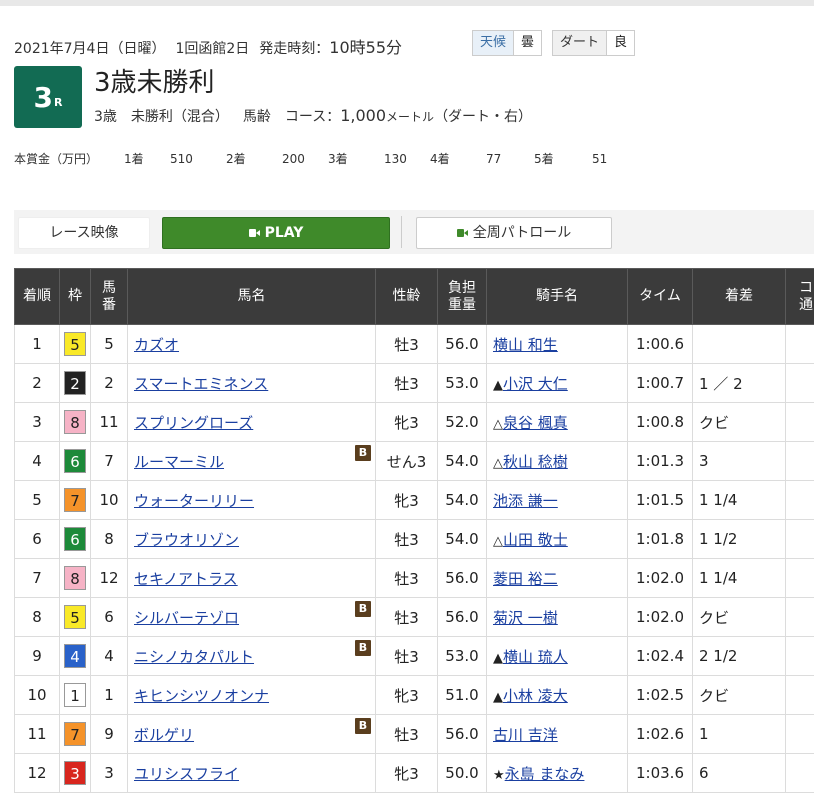 This screenshot has height=800, width=814. What do you see at coordinates (410, 117) in the screenshot?
I see `distance-unit: メートル` at bounding box center [410, 117].